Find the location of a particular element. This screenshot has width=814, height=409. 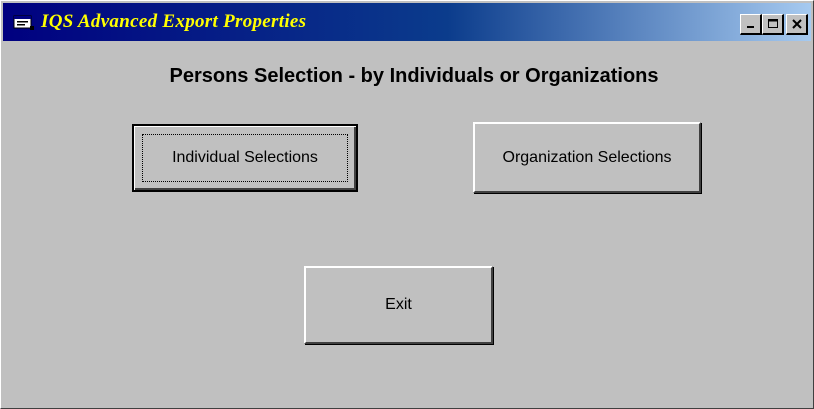

close-button is located at coordinates (797, 24).